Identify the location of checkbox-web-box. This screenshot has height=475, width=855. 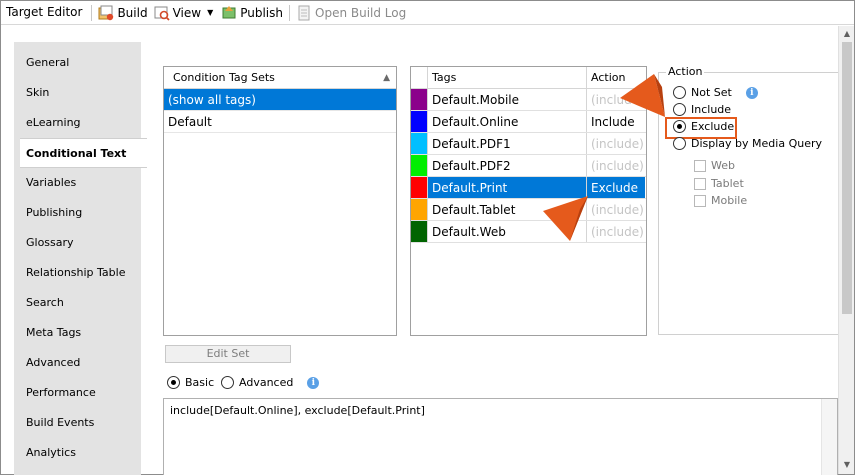
(700, 165).